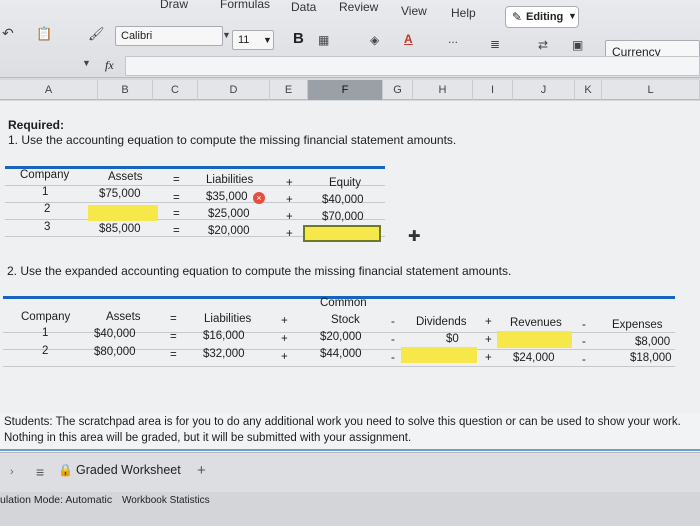 This screenshot has width=700, height=526. What do you see at coordinates (343, 217) in the screenshot?
I see `t1-r2-equity: $70,000` at bounding box center [343, 217].